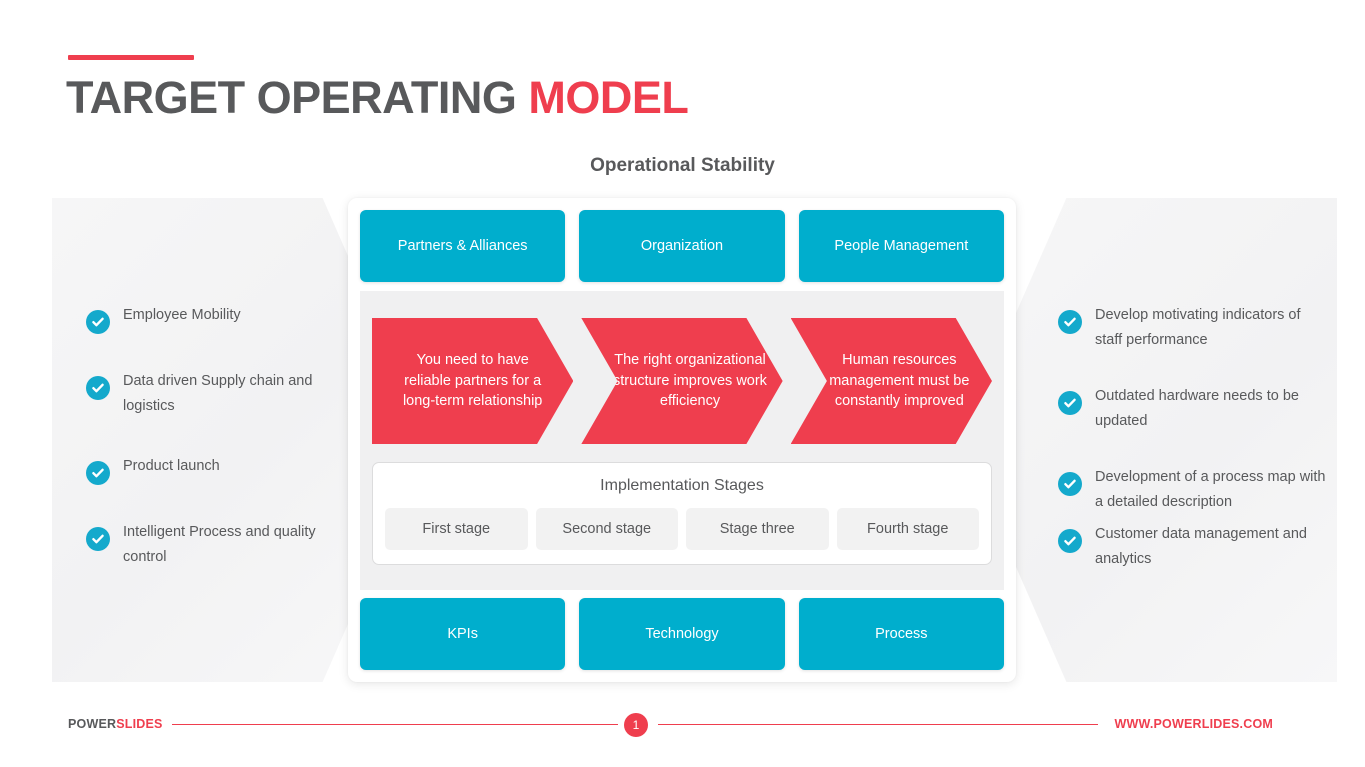 This screenshot has height=767, width=1365. What do you see at coordinates (606, 529) in the screenshot?
I see `stage-chip-second: Second stage` at bounding box center [606, 529].